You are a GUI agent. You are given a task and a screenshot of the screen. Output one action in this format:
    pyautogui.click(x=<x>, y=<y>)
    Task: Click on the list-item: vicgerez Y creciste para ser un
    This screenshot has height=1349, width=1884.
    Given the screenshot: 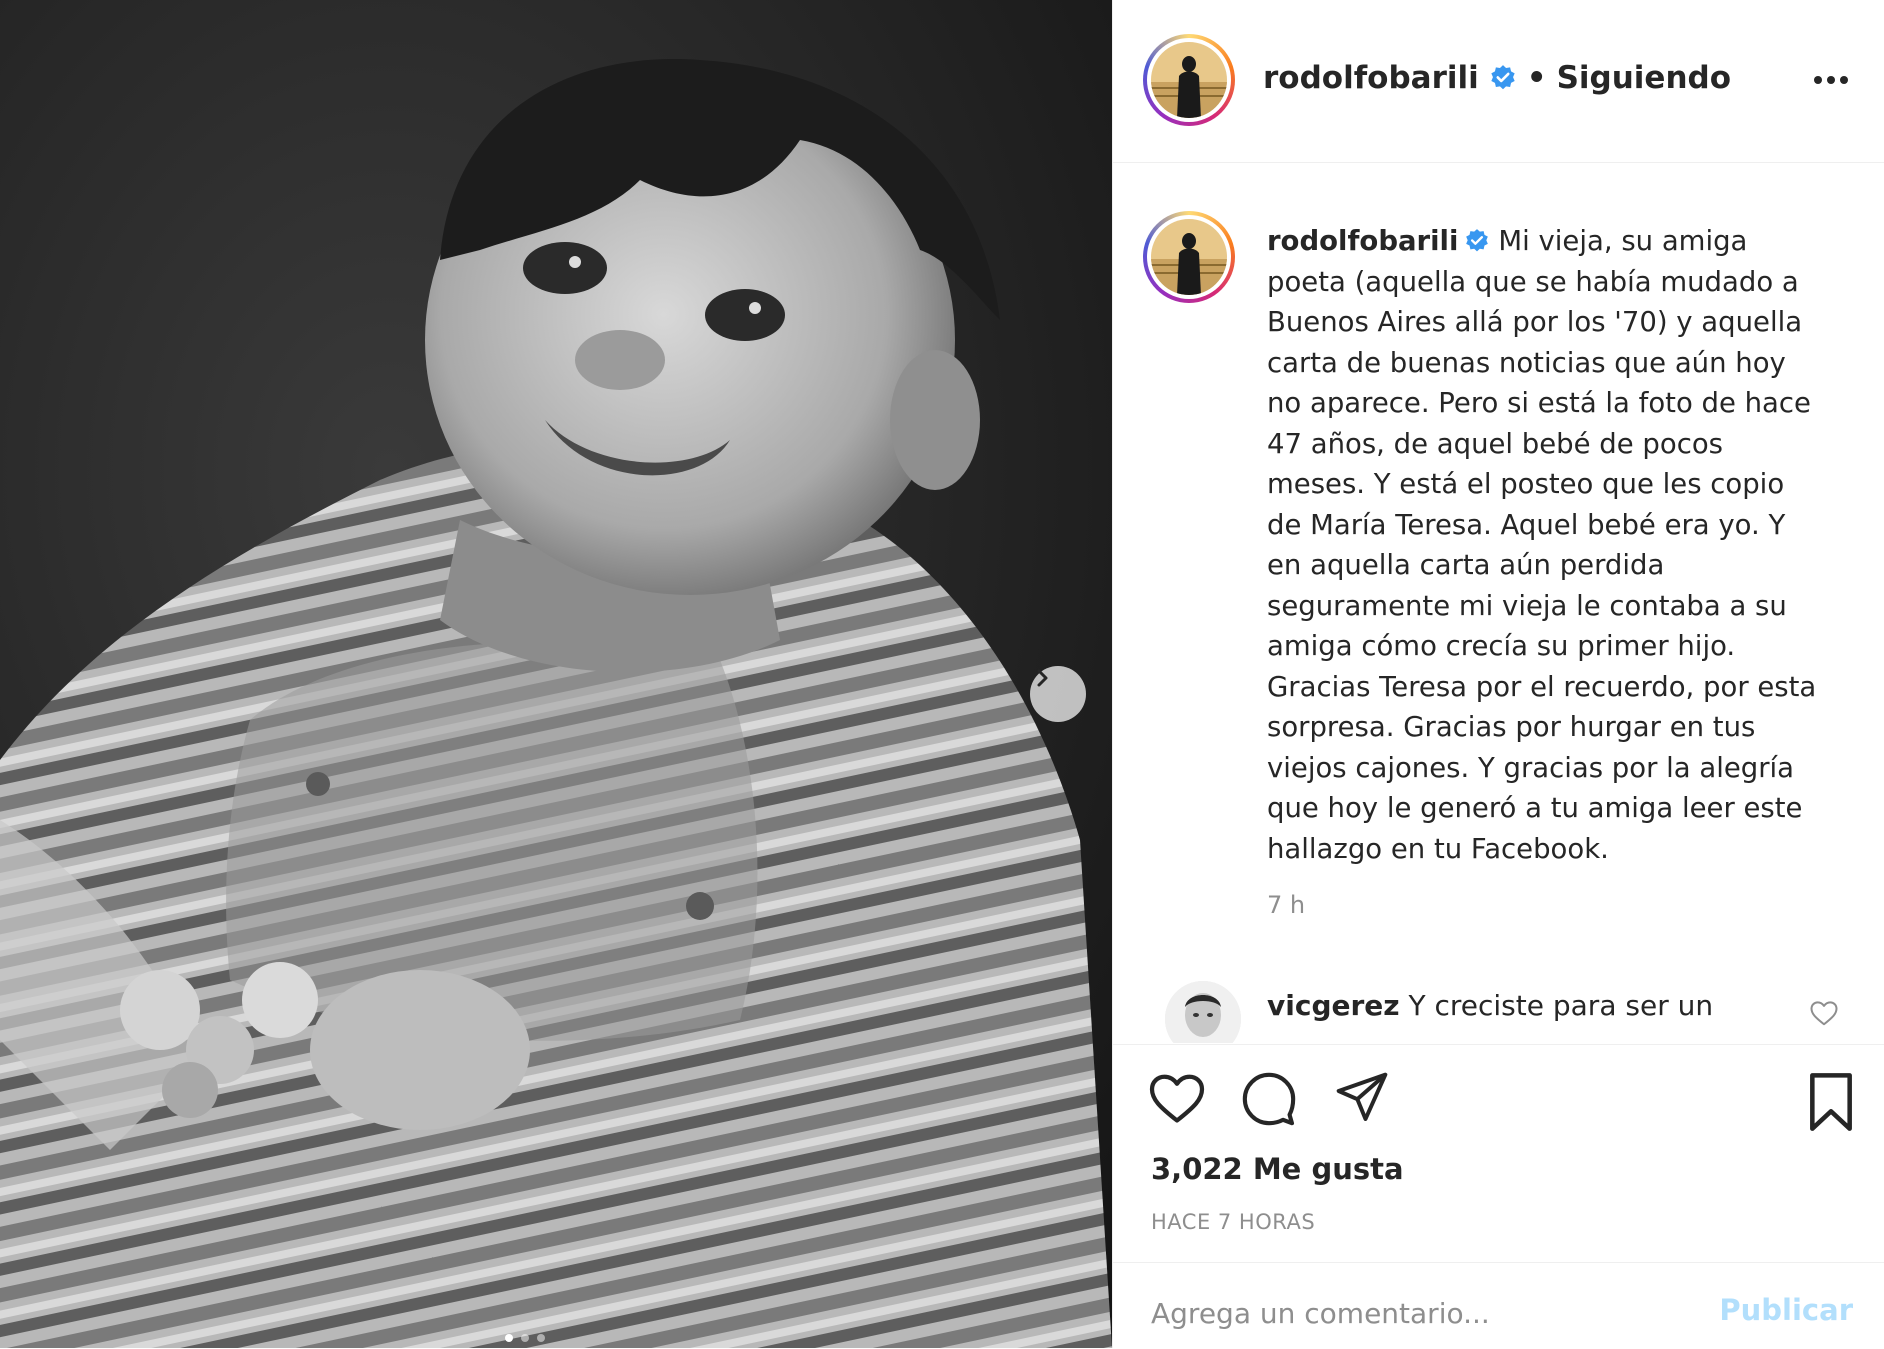 What is the action you would take?
    pyautogui.click(x=1503, y=1012)
    